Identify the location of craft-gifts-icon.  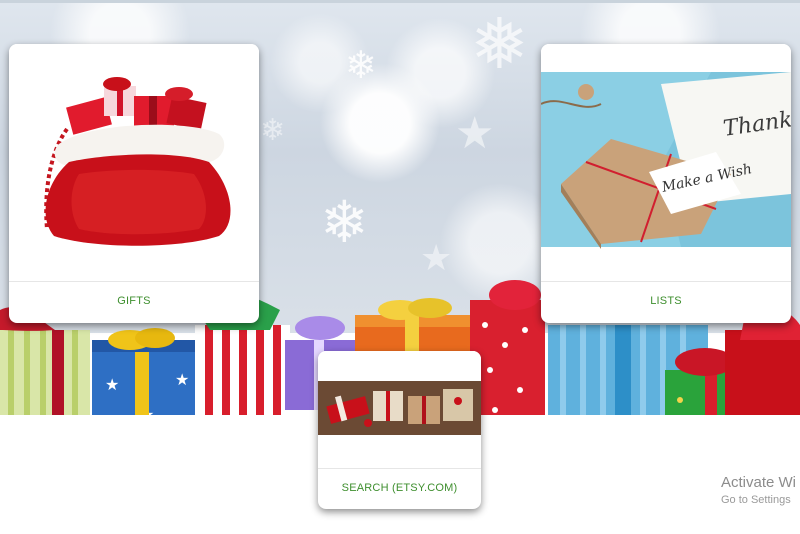
(399, 408).